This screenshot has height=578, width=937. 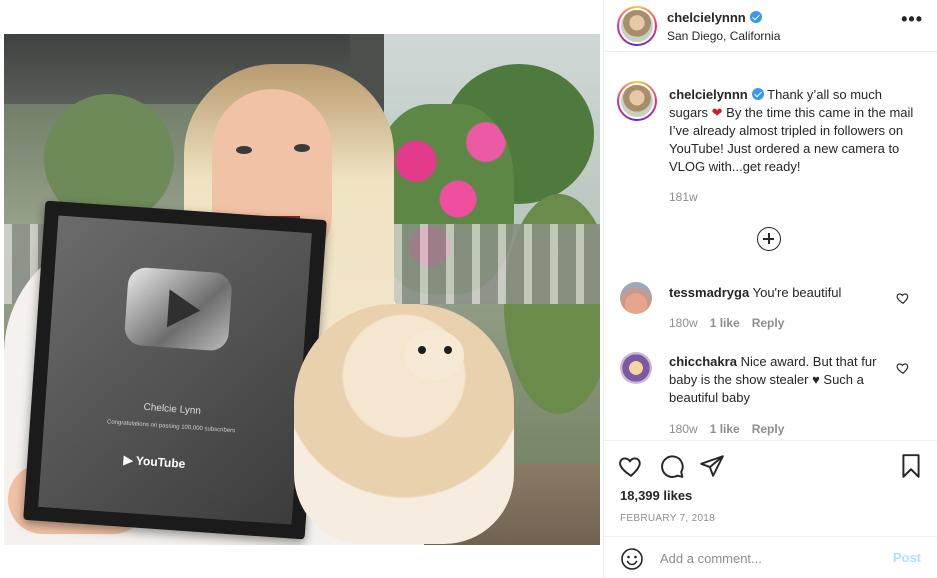 I want to click on comment-username: tessmadryga, so click(x=709, y=292).